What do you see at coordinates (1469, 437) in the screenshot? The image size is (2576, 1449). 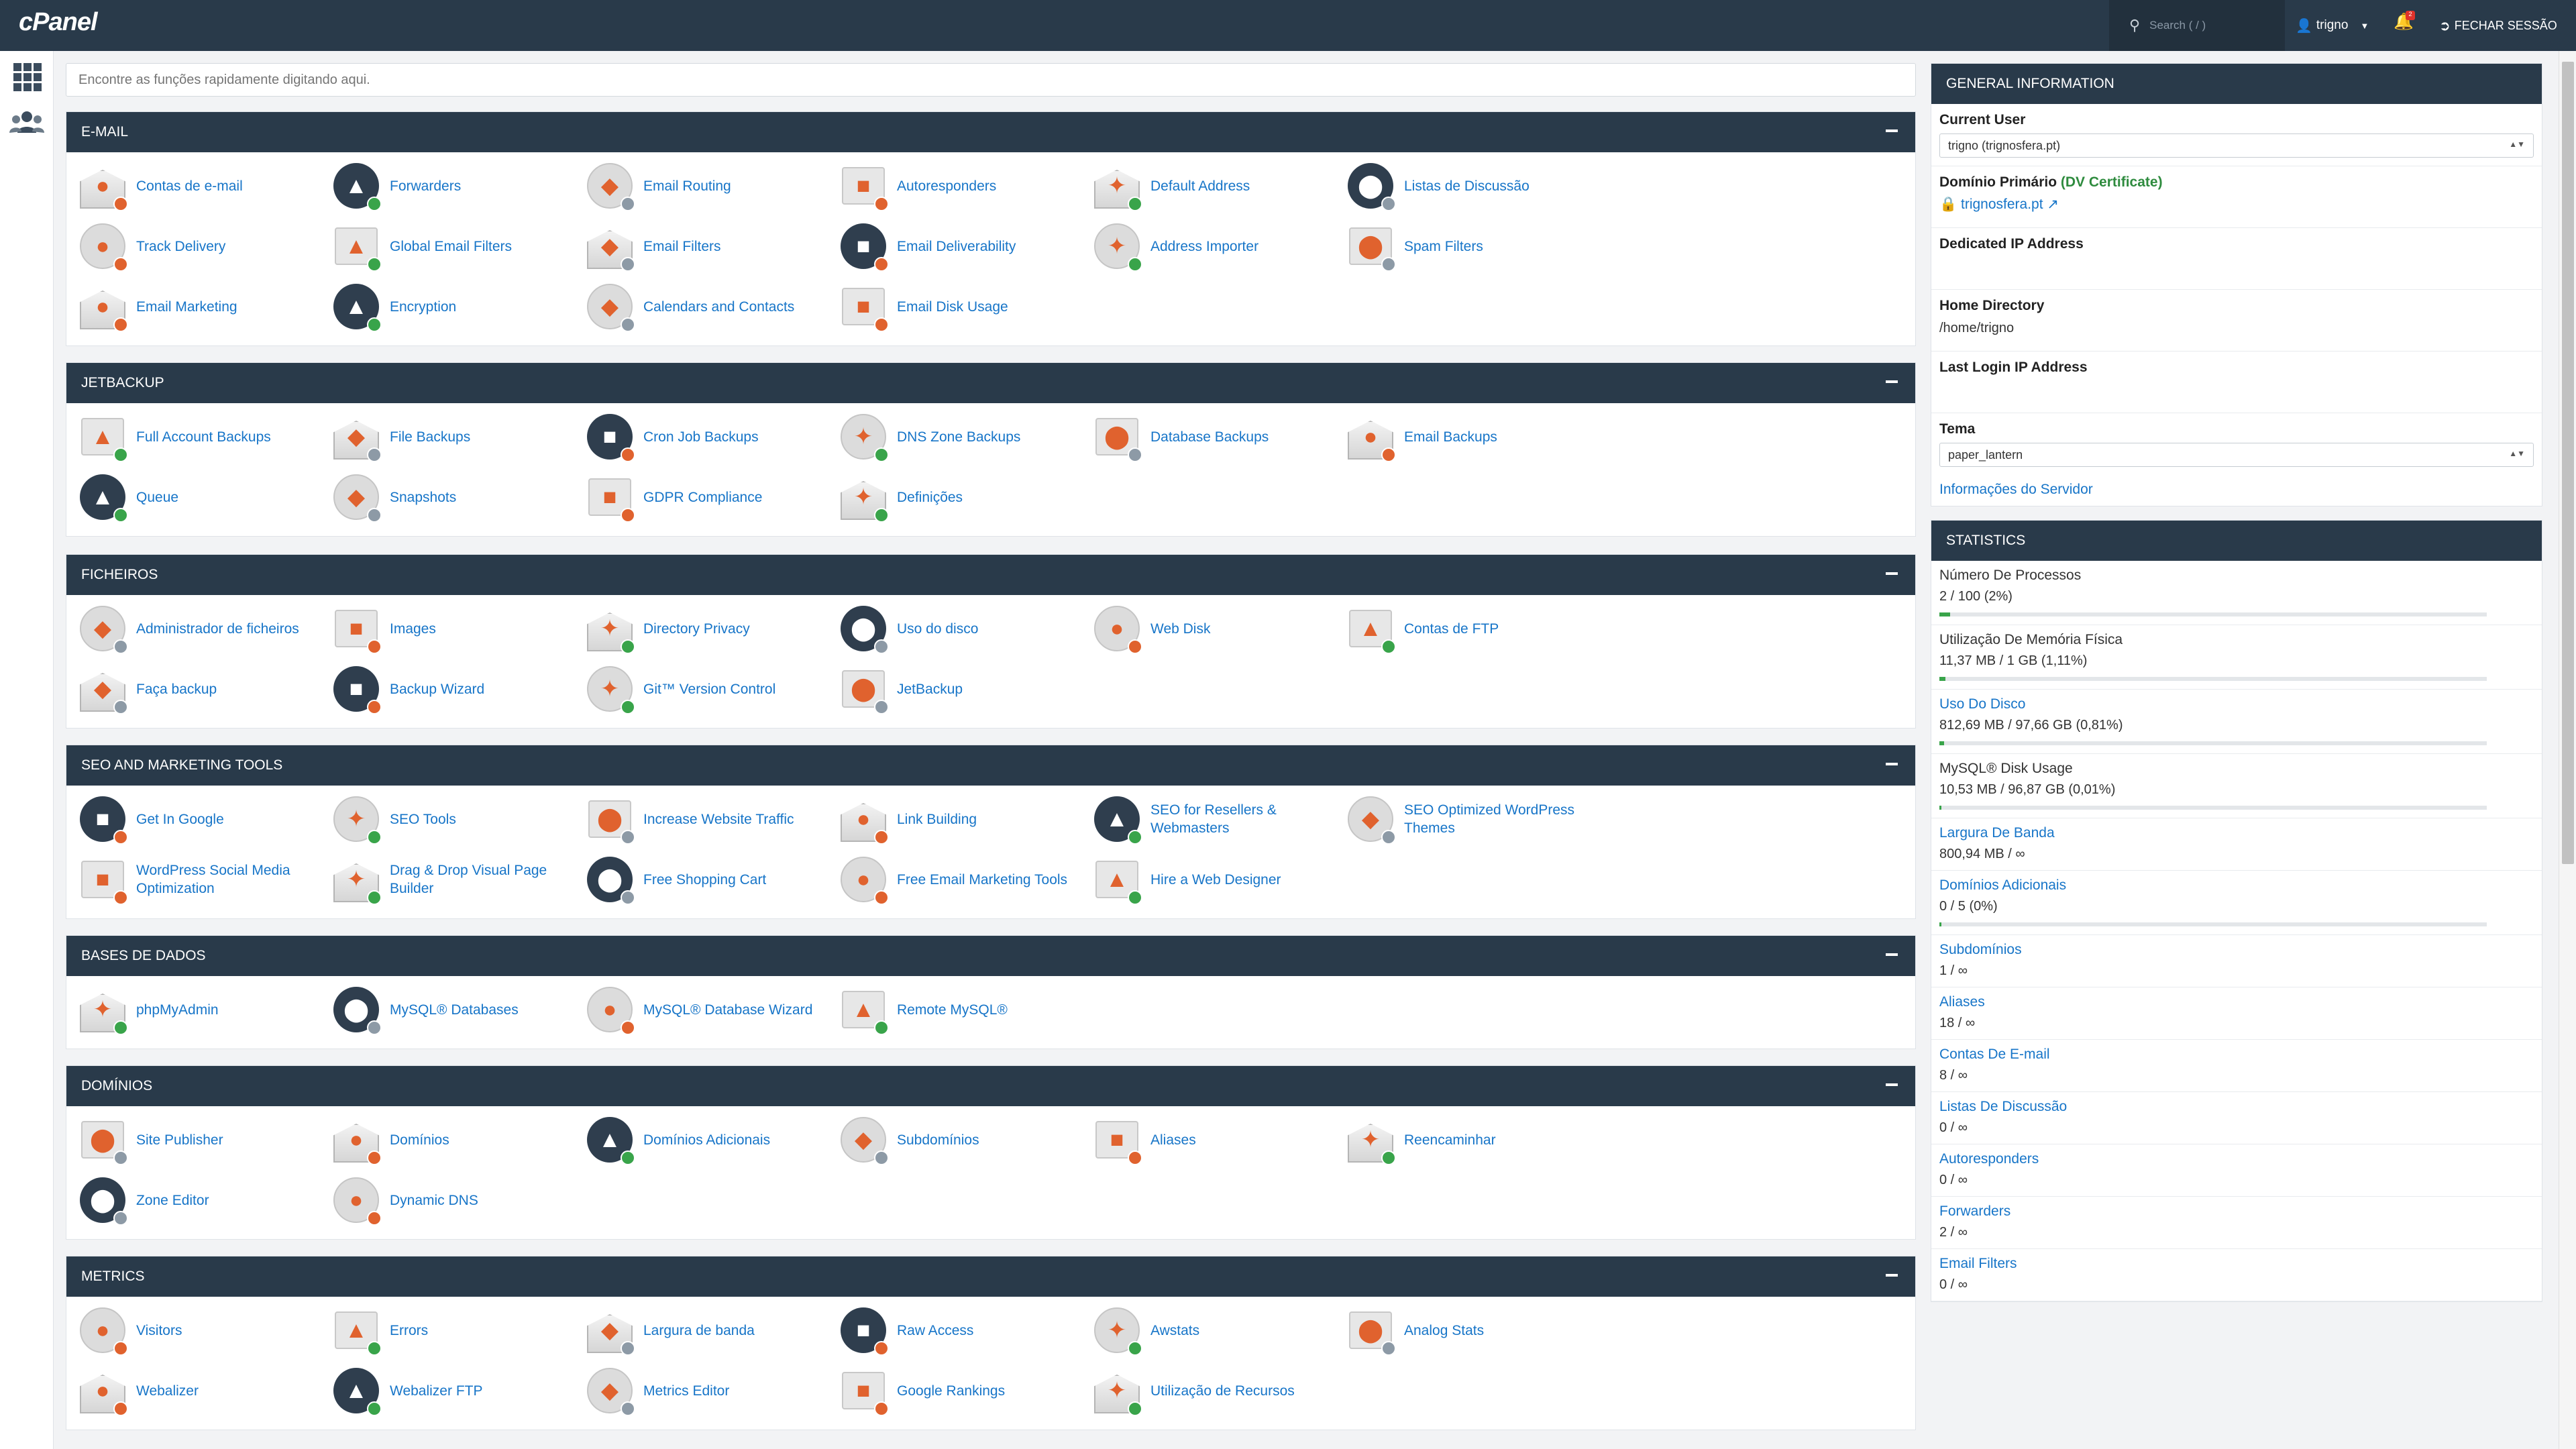 I see `feature-item: ● Email Backups` at bounding box center [1469, 437].